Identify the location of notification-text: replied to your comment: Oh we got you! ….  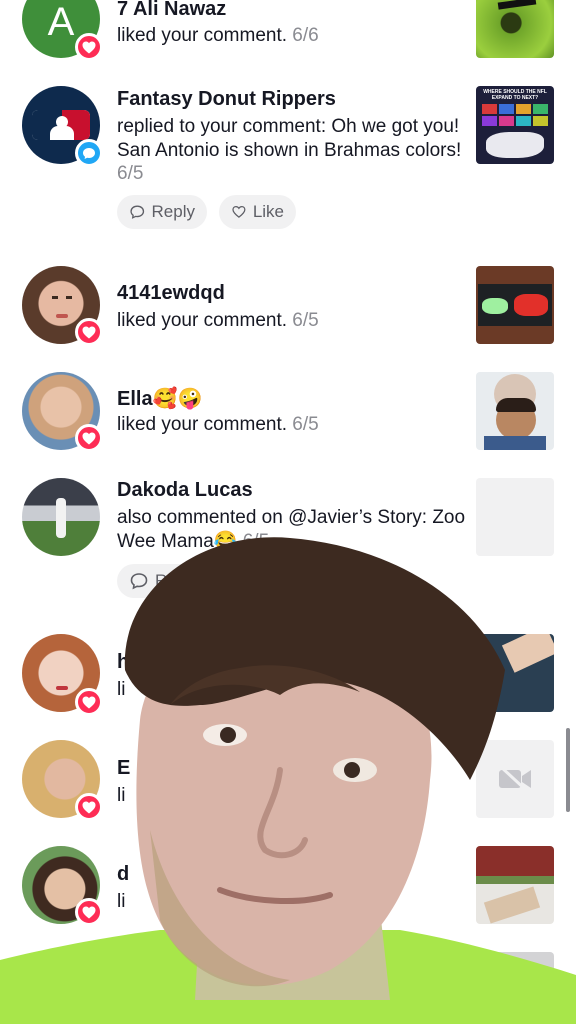
(292, 150).